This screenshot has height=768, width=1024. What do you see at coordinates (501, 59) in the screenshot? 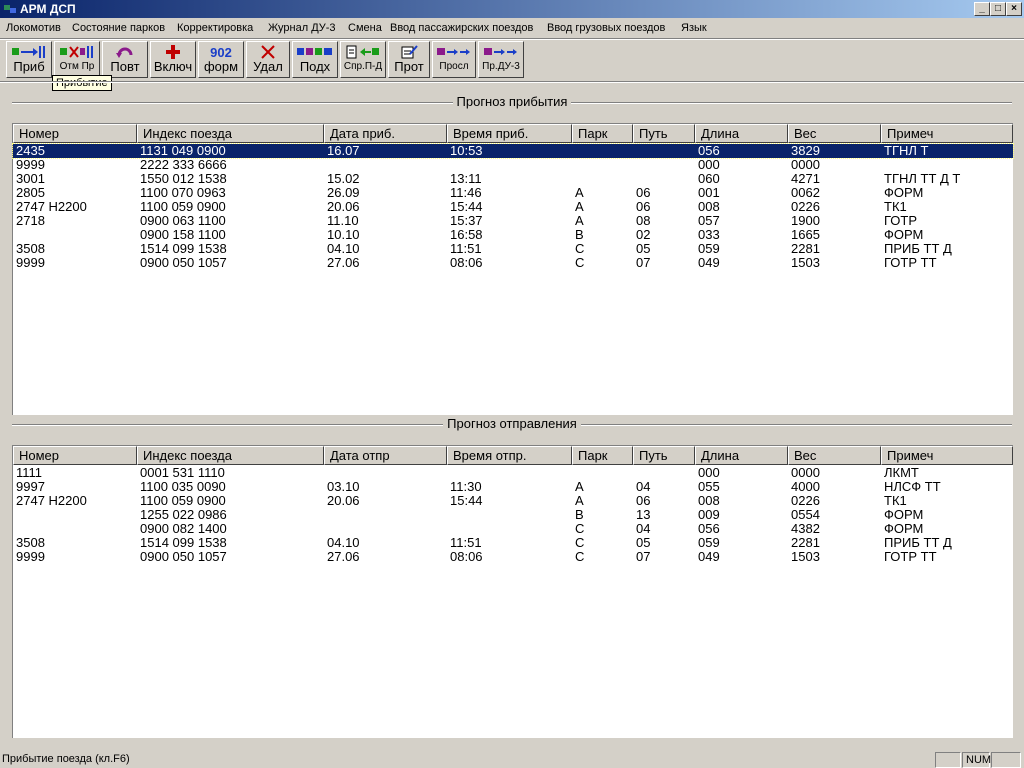
I see `du3-button: Пр.ДУ-3` at bounding box center [501, 59].